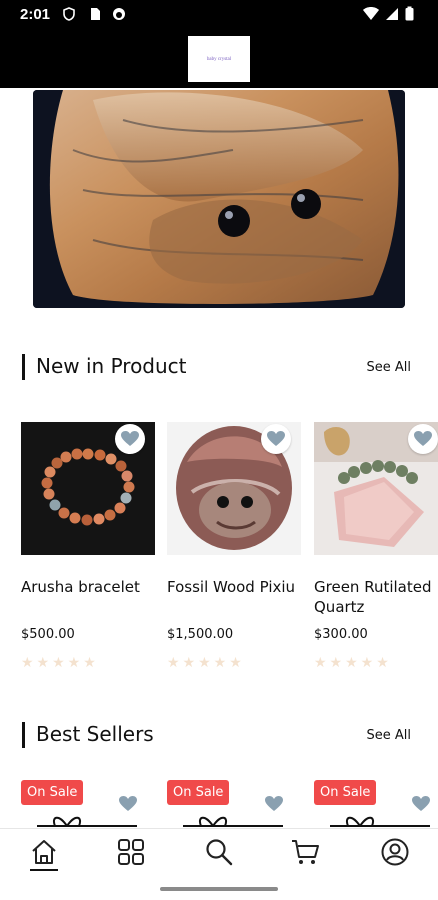 The width and height of the screenshot is (438, 900). I want to click on product-name: Arusha bracelet, so click(80, 587).